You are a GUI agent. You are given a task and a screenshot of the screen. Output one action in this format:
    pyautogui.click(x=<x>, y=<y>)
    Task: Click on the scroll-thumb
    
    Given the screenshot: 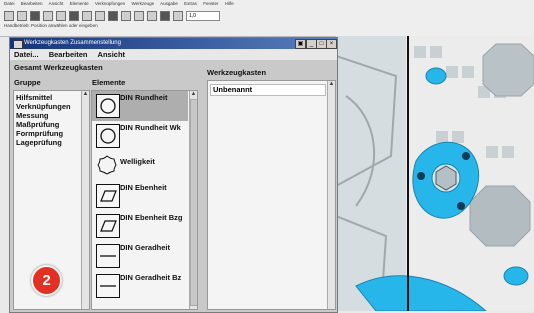 What is the action you would take?
    pyautogui.click(x=193, y=202)
    